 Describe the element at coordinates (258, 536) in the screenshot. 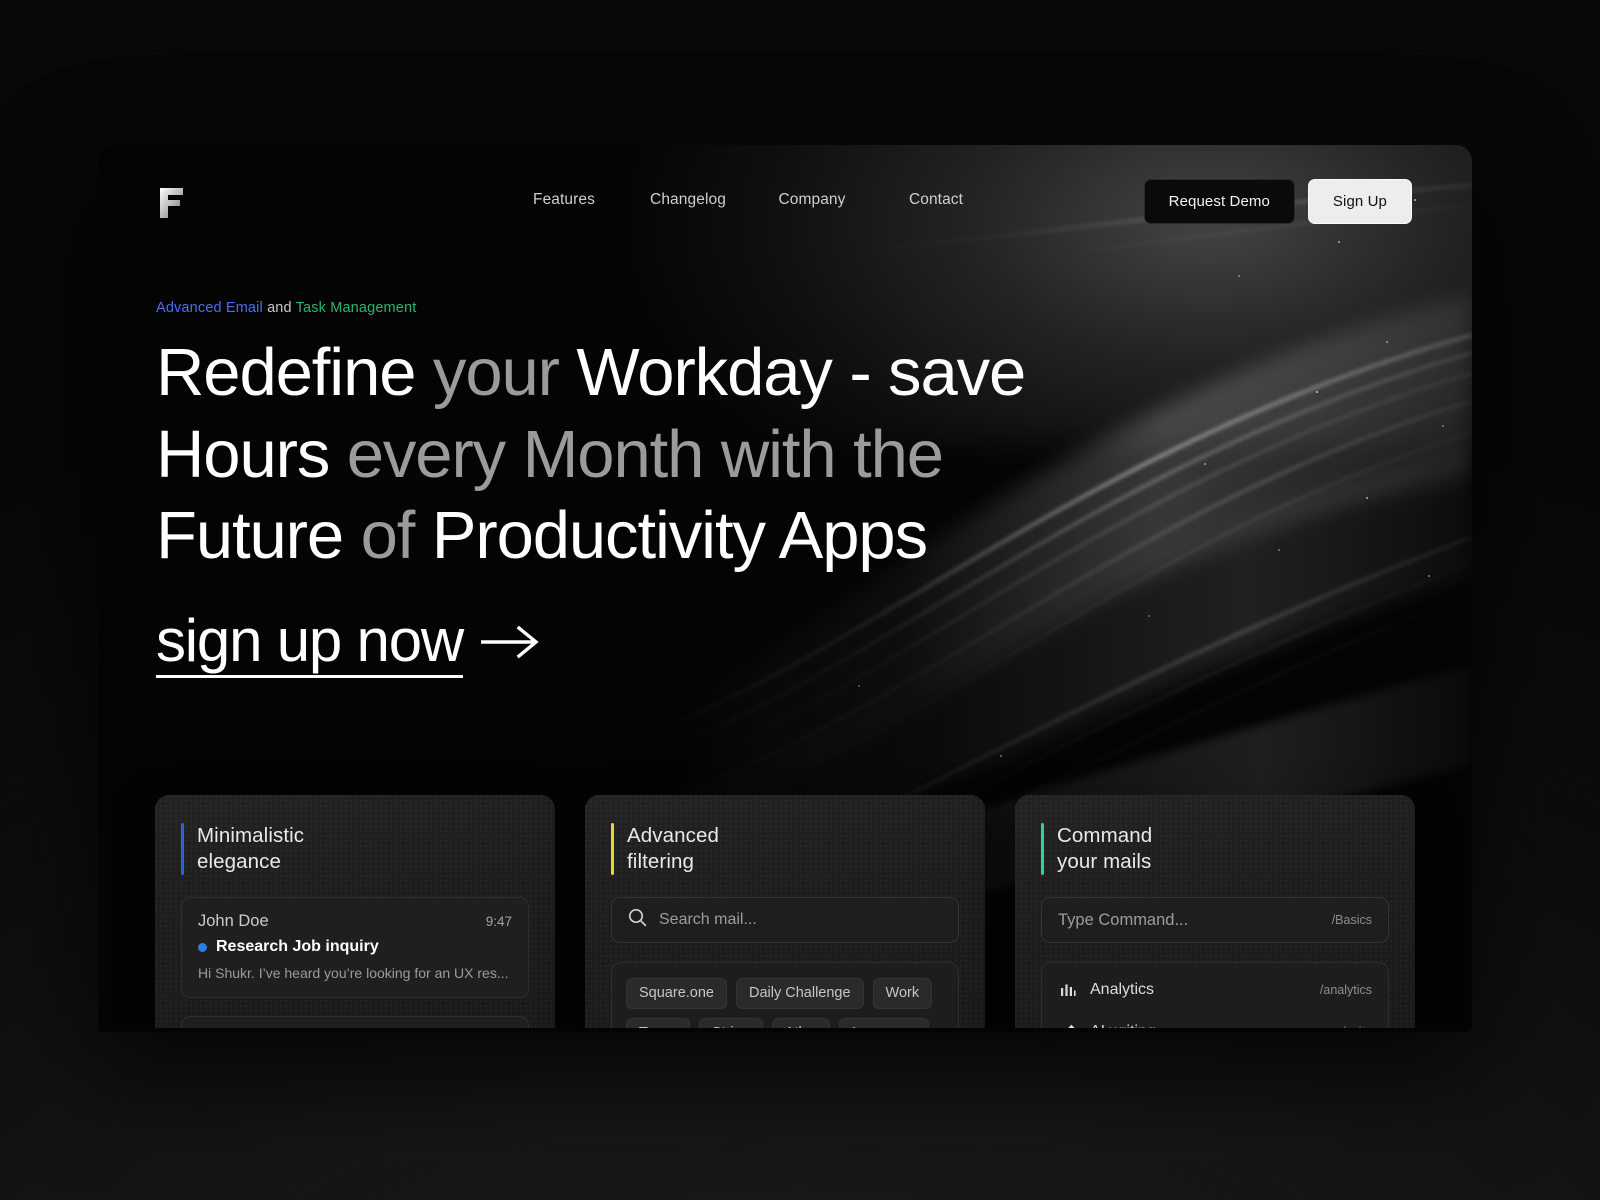

I see `headline-word-future: Future` at that location.